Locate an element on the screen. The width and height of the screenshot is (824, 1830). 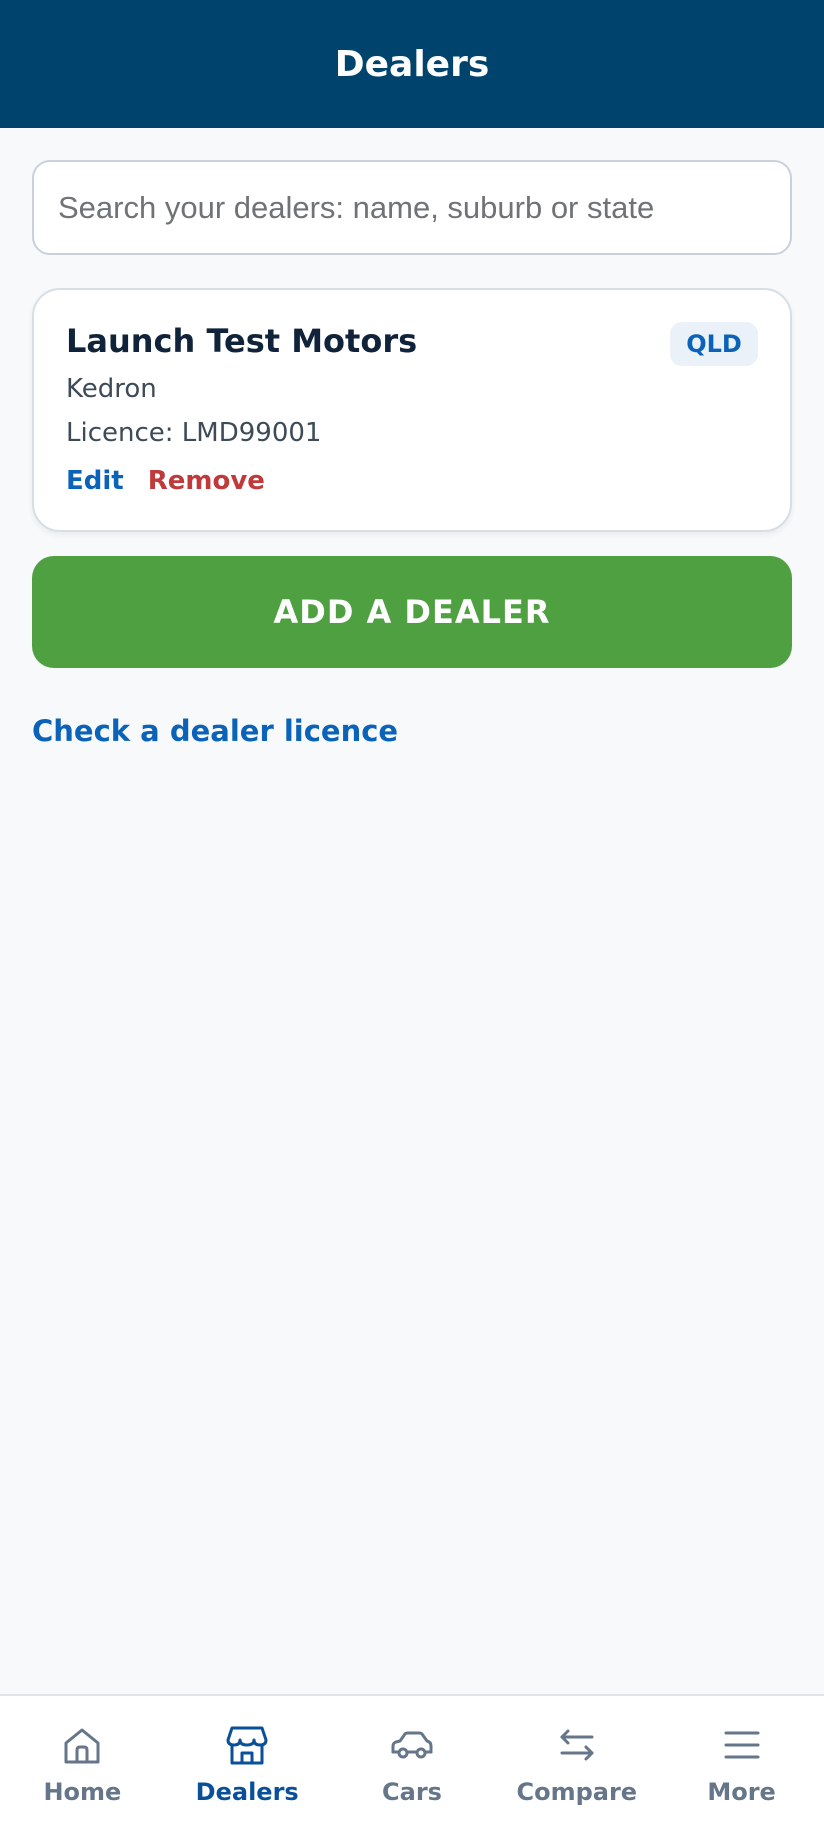
nav-item-more: More is located at coordinates (741, 1763).